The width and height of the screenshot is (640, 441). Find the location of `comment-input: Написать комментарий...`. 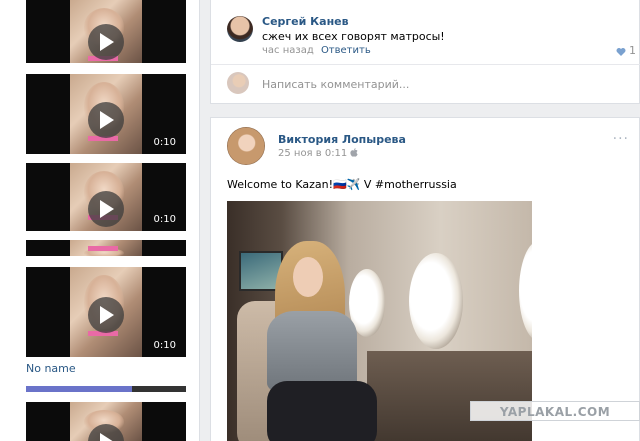

comment-input: Написать комментарий... is located at coordinates (335, 84).